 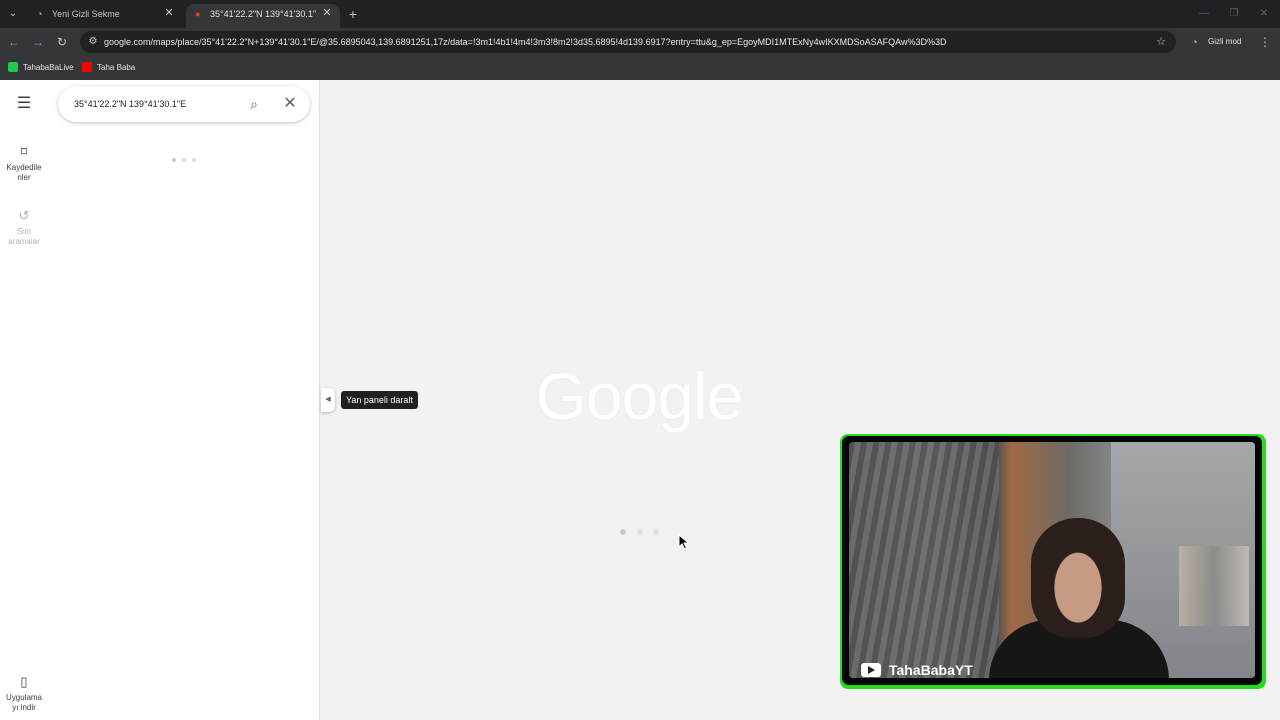 I want to click on rail-item-label: Uygulama yı indir, so click(x=23, y=702).